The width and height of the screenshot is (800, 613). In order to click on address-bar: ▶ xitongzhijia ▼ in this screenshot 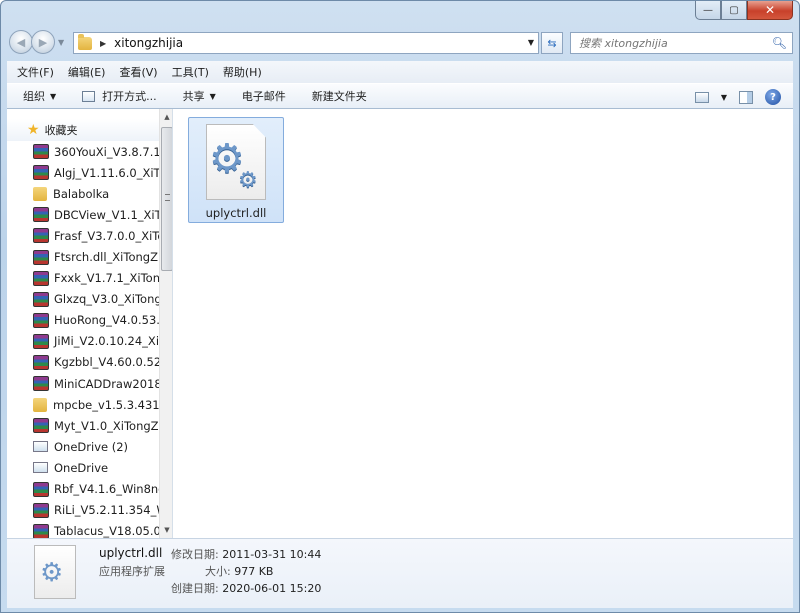, I will do `click(306, 43)`.